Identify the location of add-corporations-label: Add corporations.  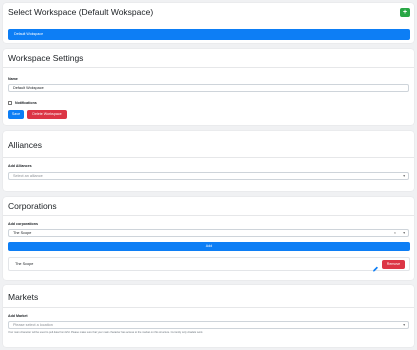
(23, 224).